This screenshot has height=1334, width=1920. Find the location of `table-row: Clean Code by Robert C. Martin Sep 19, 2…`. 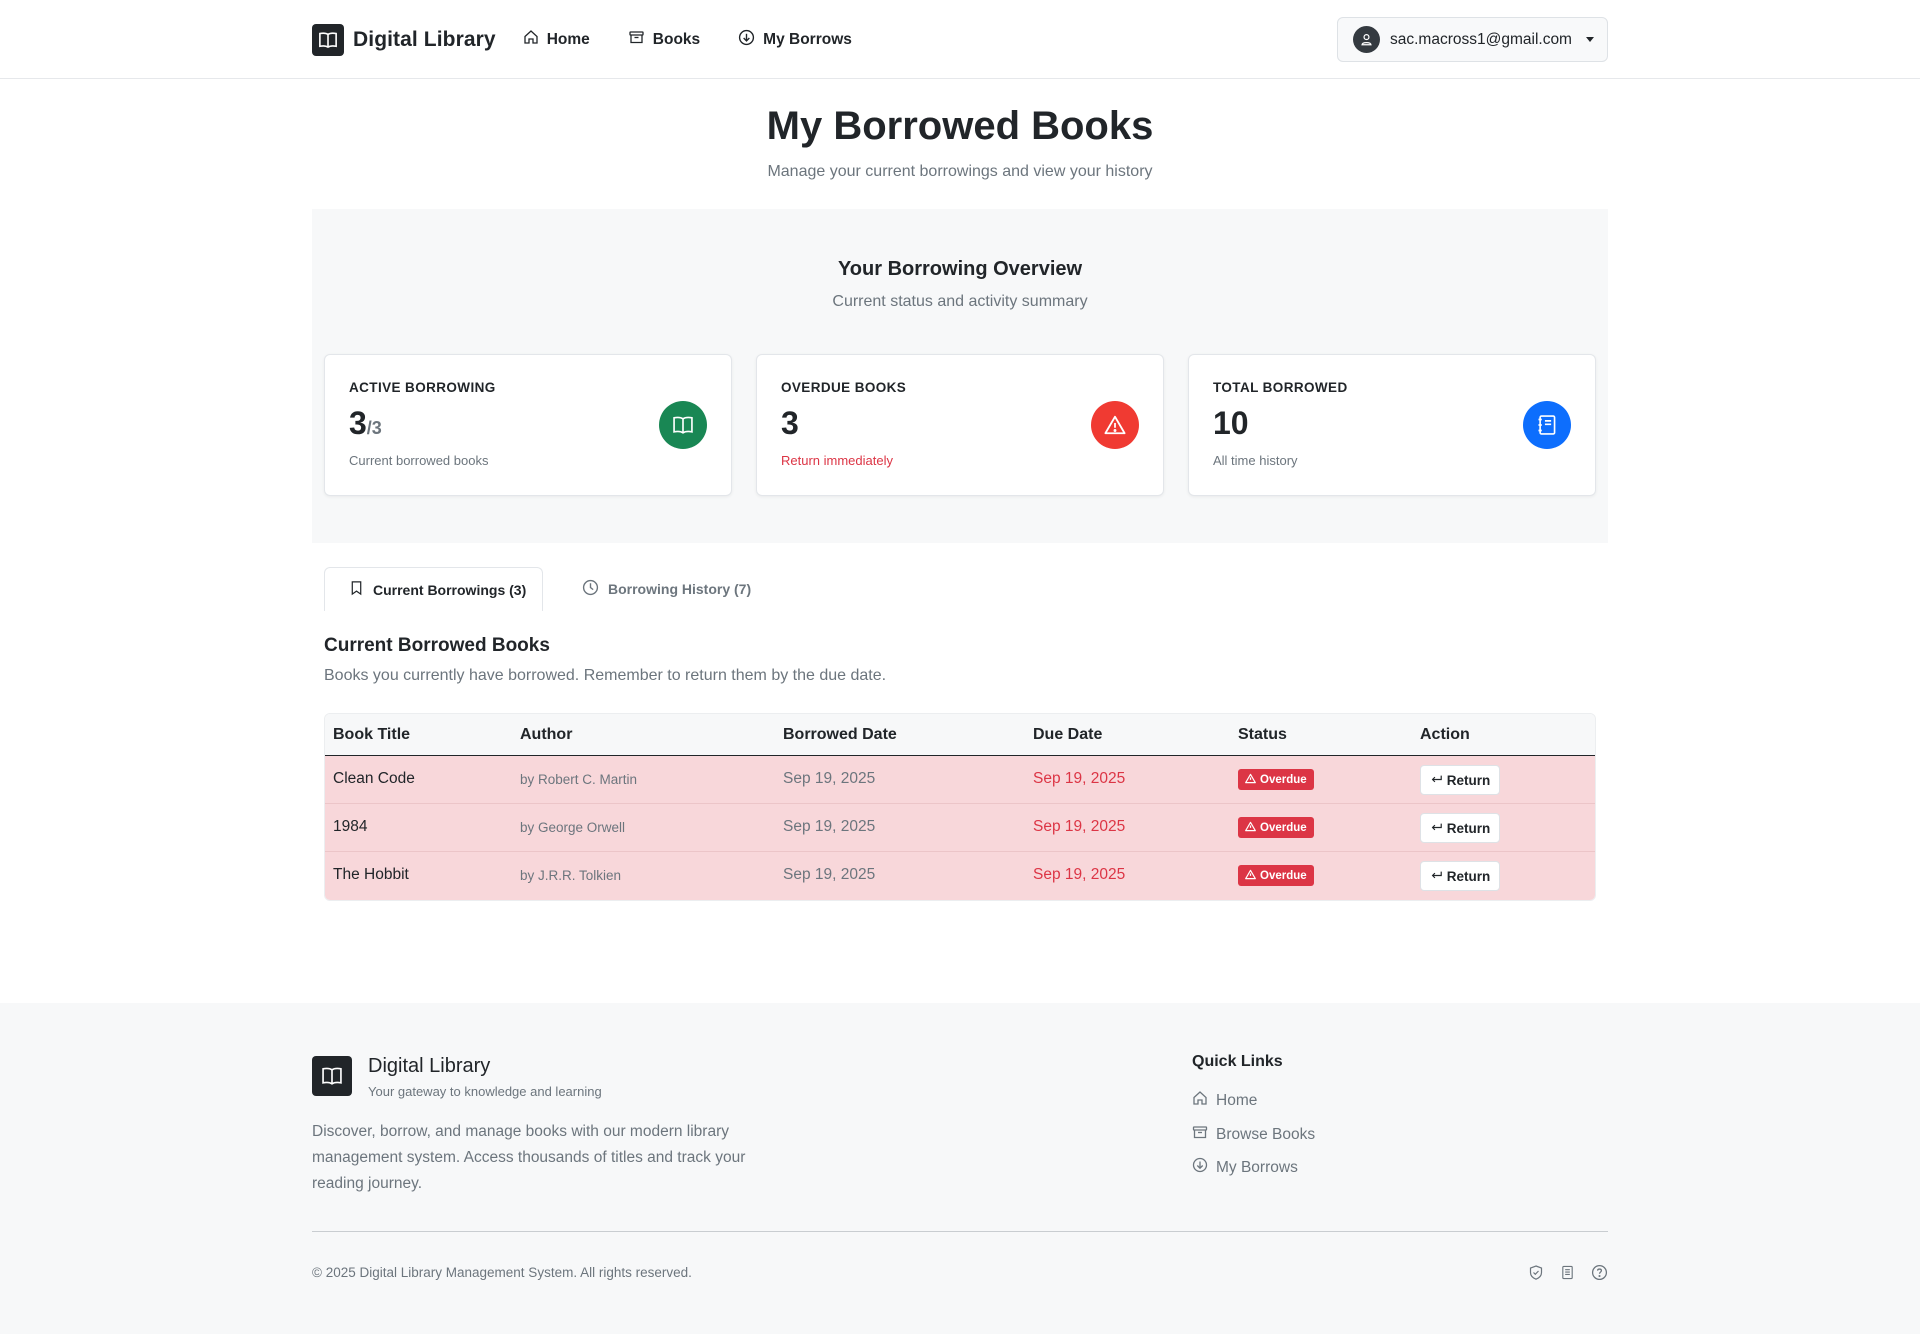

table-row: Clean Code by Robert C. Martin Sep 19, 2… is located at coordinates (960, 780).